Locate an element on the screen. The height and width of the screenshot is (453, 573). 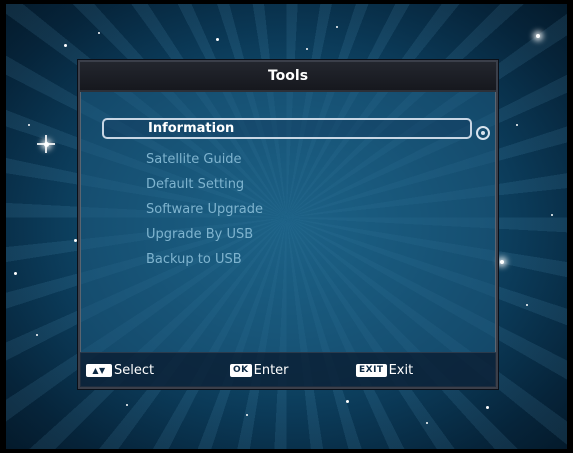
hint-exit-label: Exit is located at coordinates (401, 370).